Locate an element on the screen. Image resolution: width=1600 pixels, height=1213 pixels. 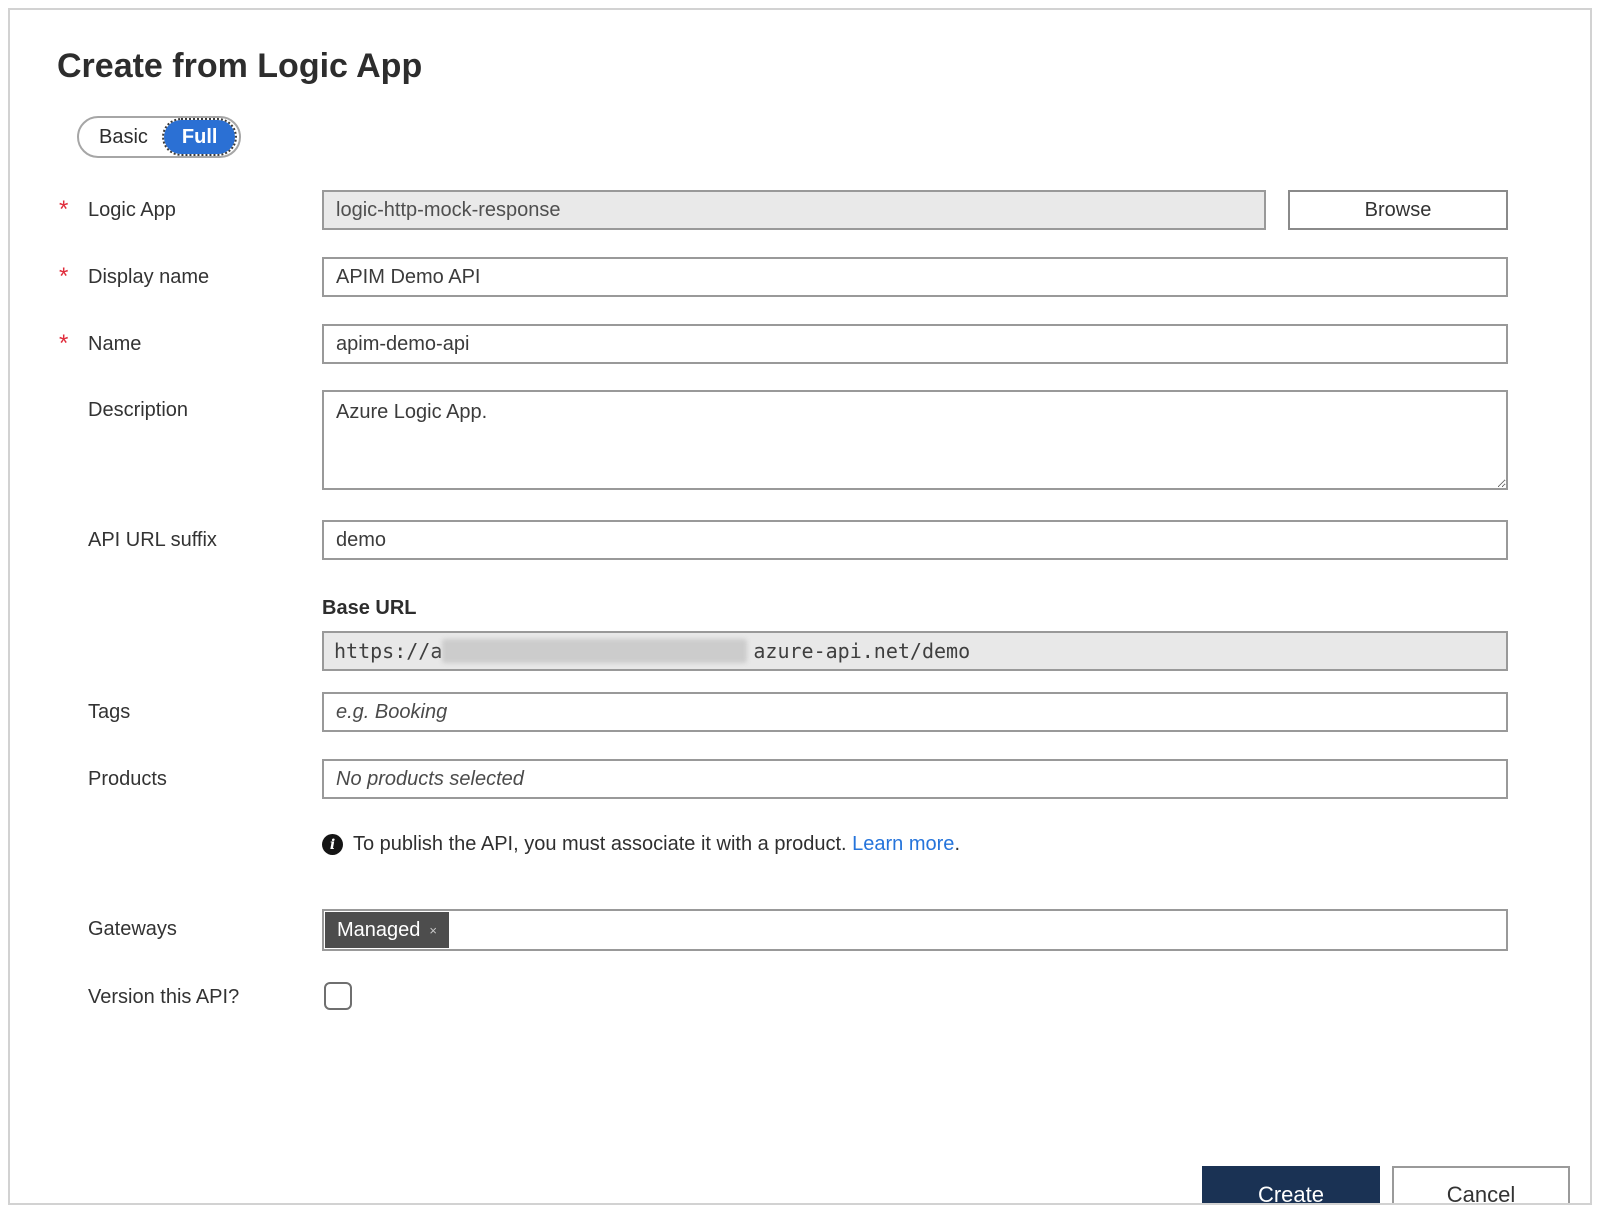
row-api-url-suffix: API URL suffix is located at coordinates (801, 540).